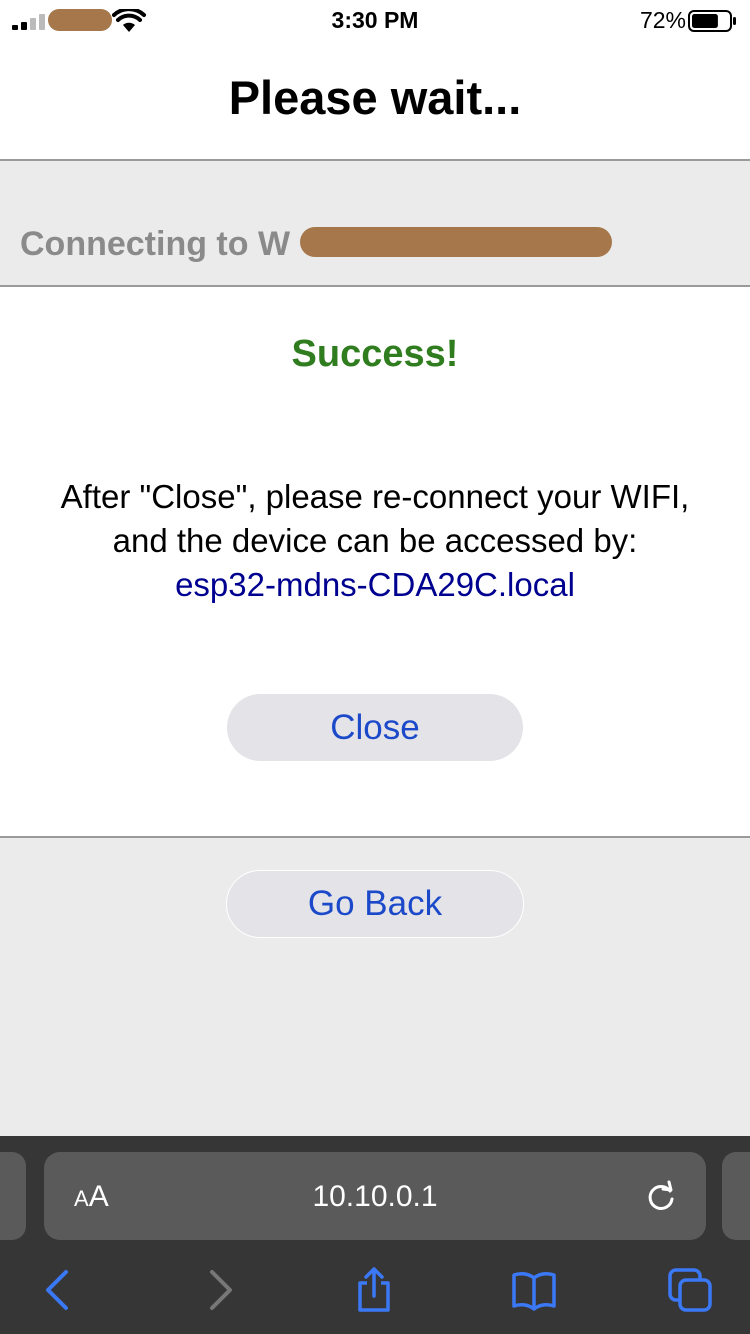 The width and height of the screenshot is (750, 1334). Describe the element at coordinates (456, 242) in the screenshot. I see `ssid-redaction` at that location.